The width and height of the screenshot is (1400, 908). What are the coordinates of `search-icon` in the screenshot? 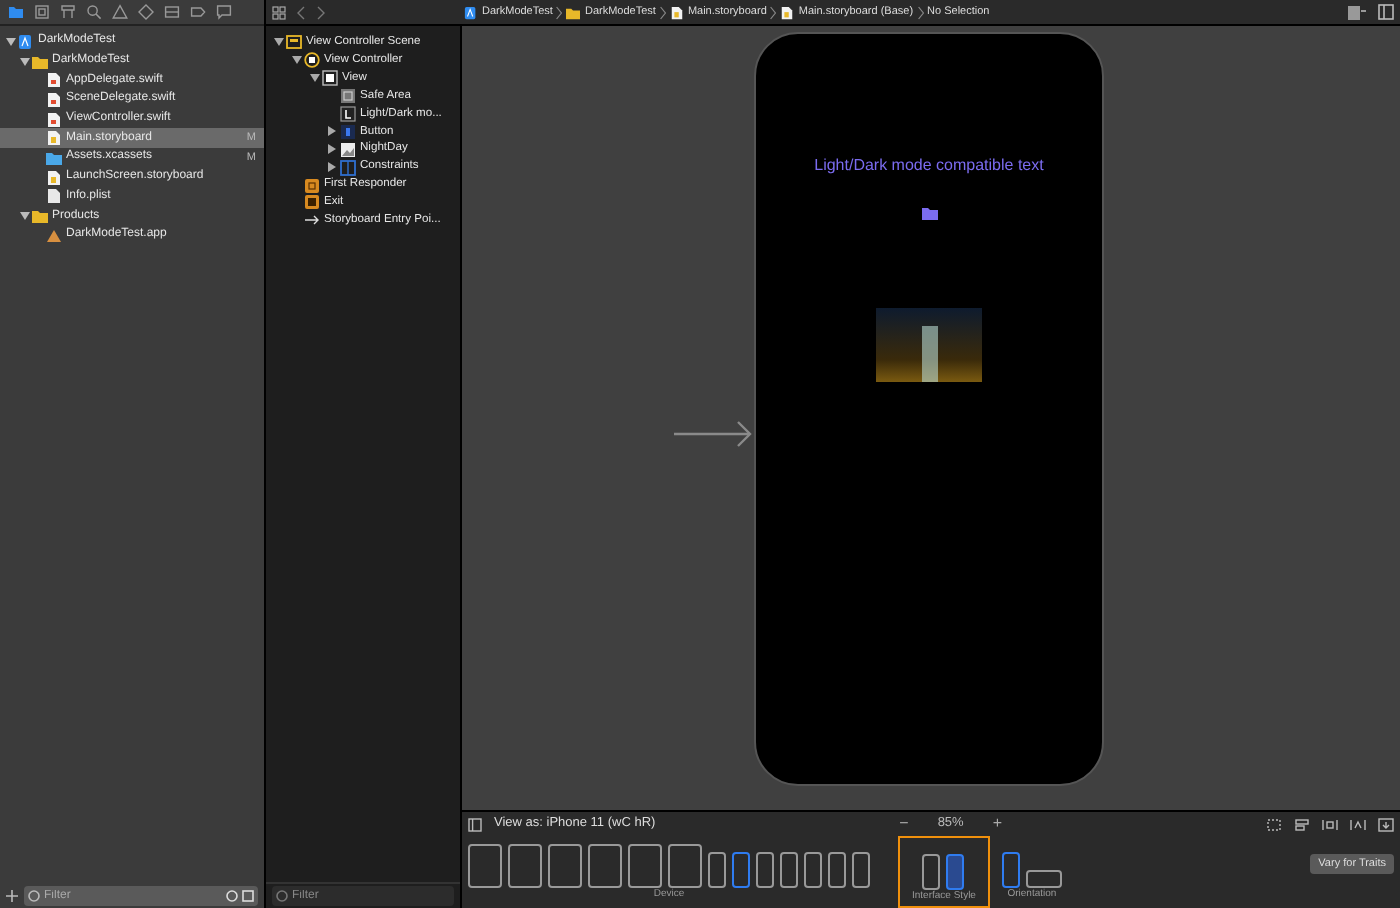 It's located at (94, 12).